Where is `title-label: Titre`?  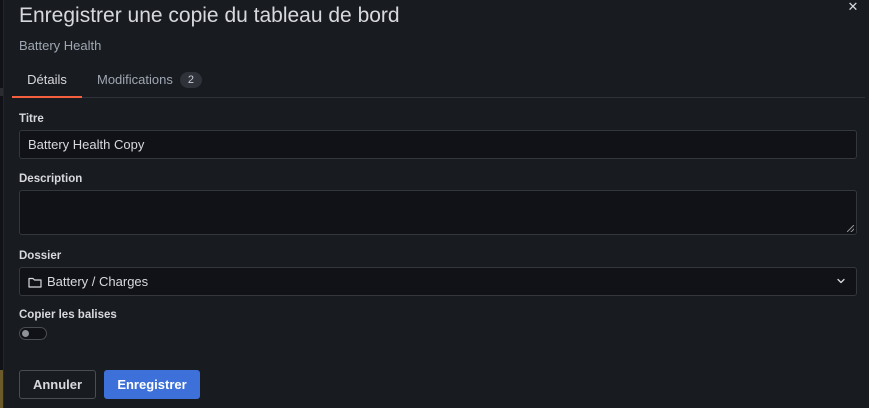
title-label: Titre is located at coordinates (31, 119).